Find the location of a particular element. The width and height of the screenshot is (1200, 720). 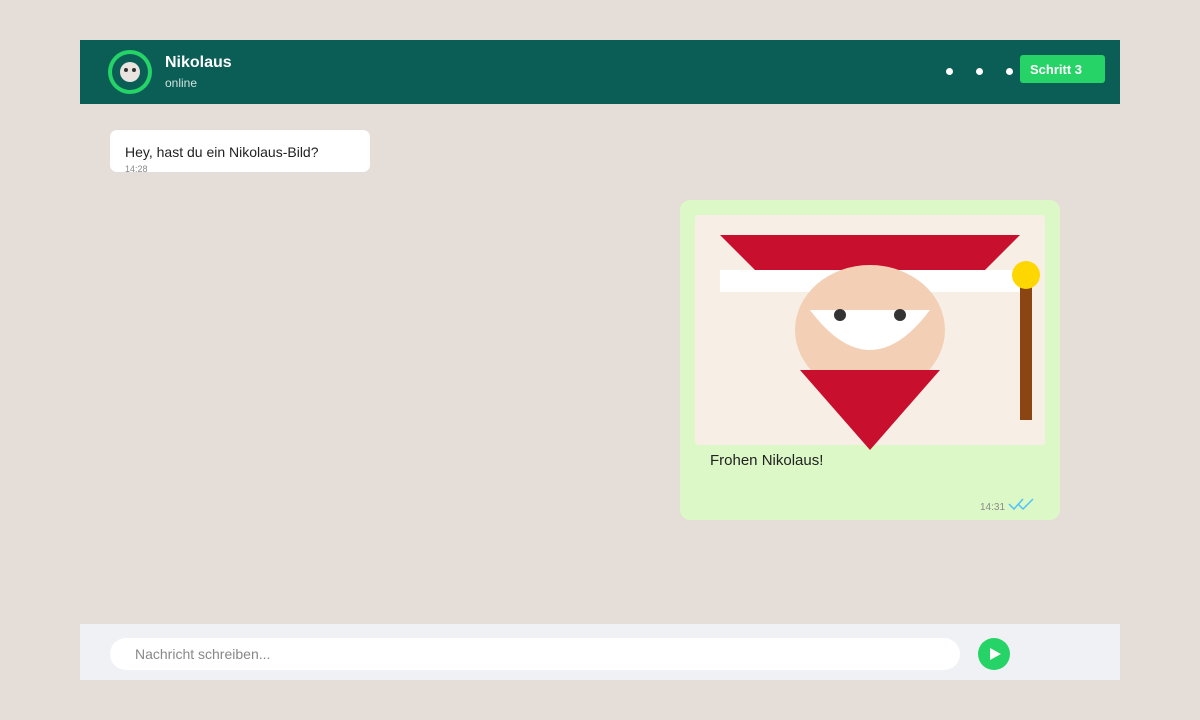

contact-avatar is located at coordinates (130, 72).